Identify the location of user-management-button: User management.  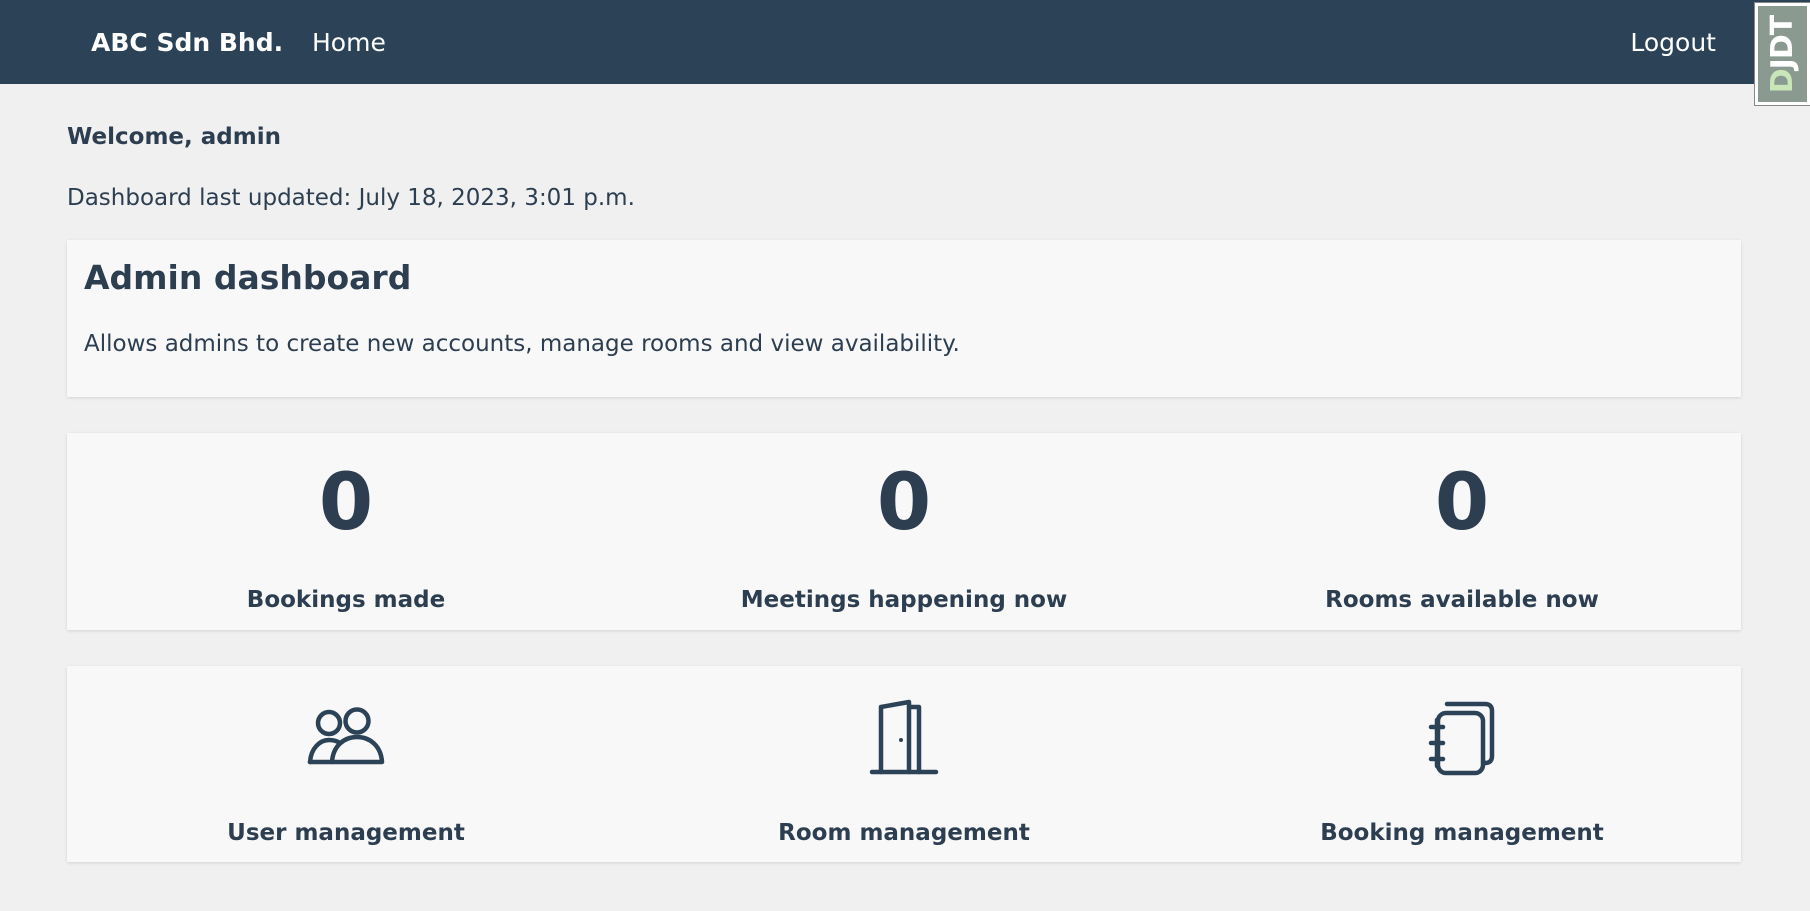
(346, 764).